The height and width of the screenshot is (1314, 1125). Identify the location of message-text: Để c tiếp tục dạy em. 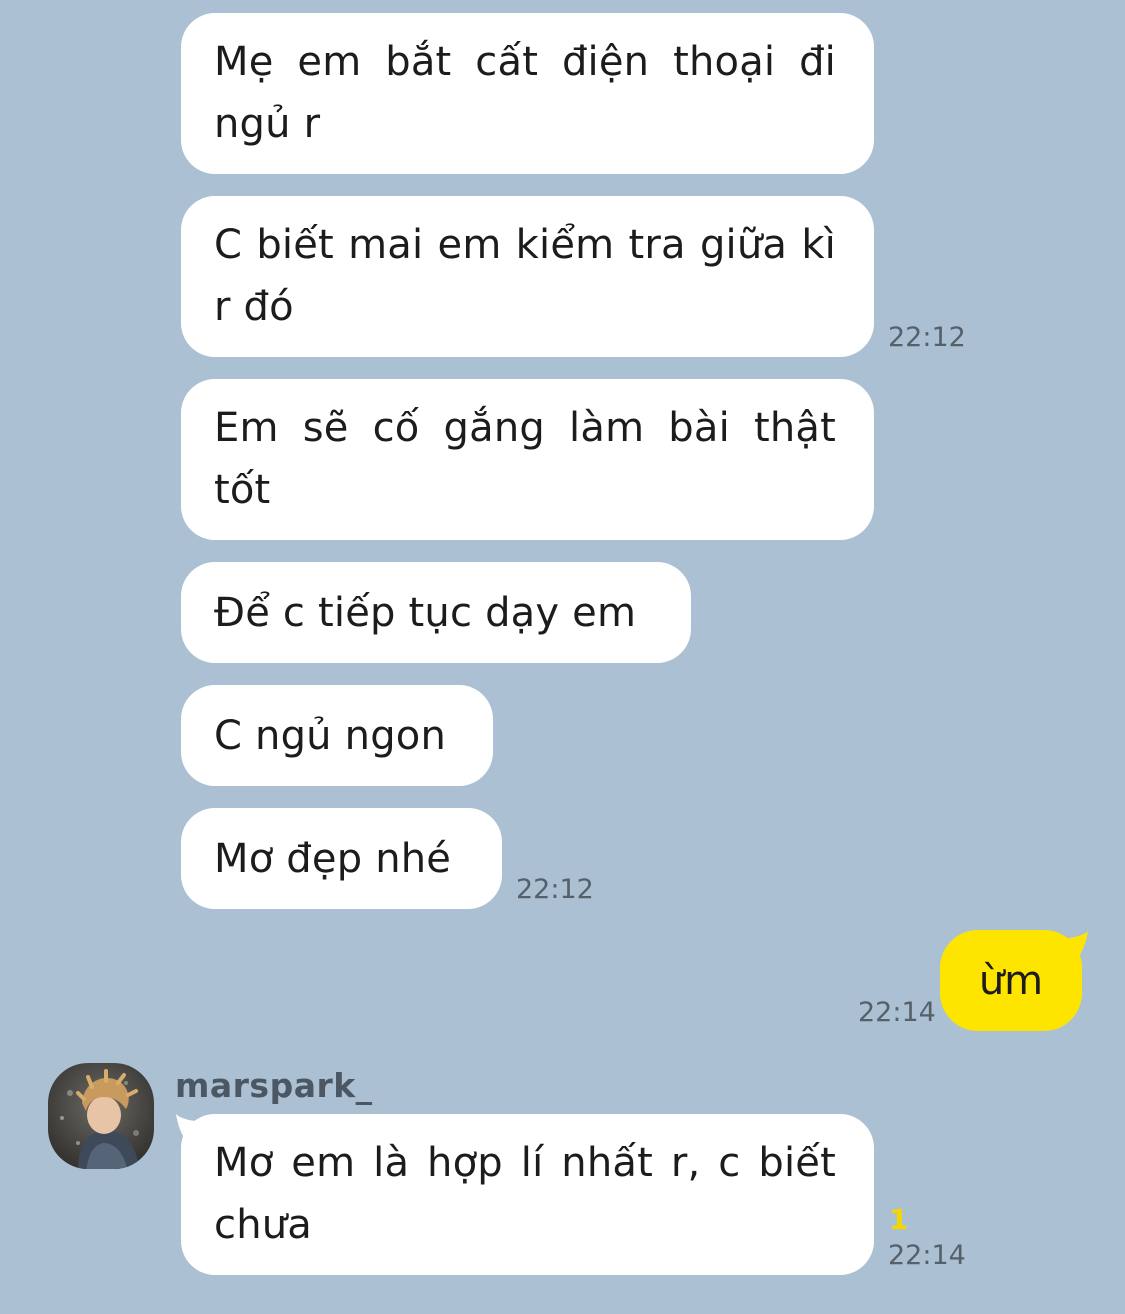
(425, 612).